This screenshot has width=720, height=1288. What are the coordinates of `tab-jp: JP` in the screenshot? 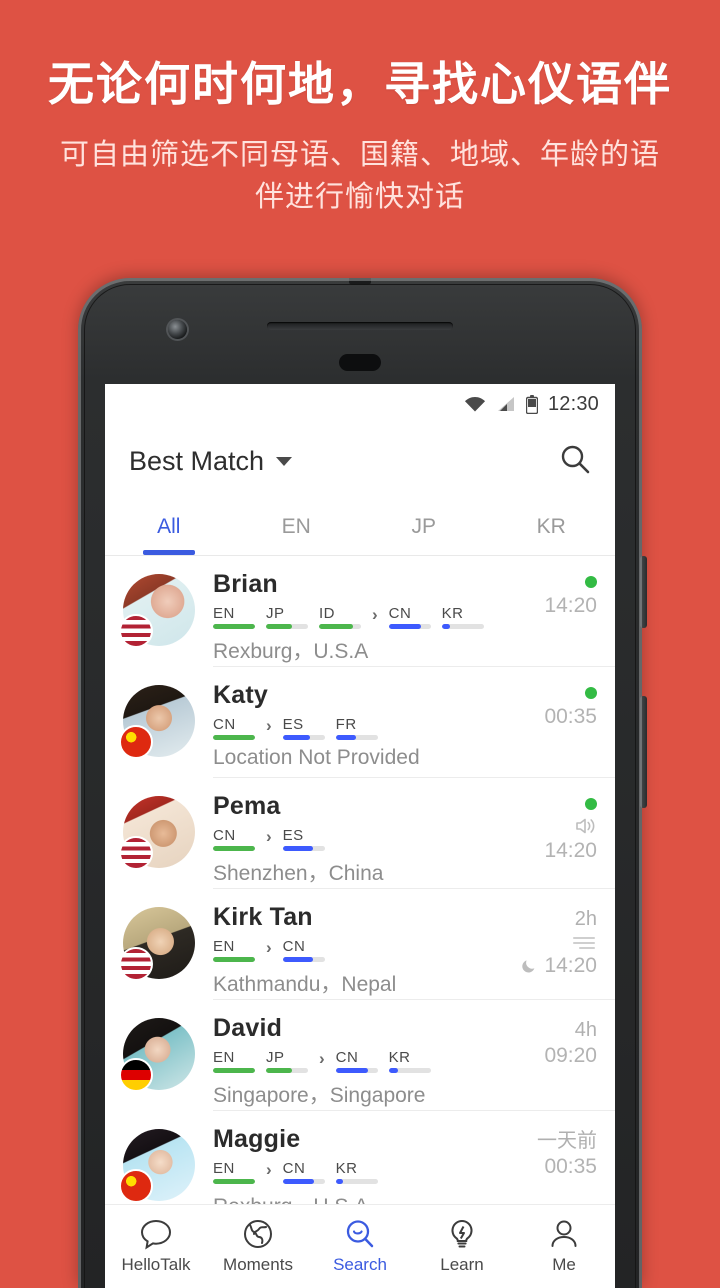 It's located at (424, 526).